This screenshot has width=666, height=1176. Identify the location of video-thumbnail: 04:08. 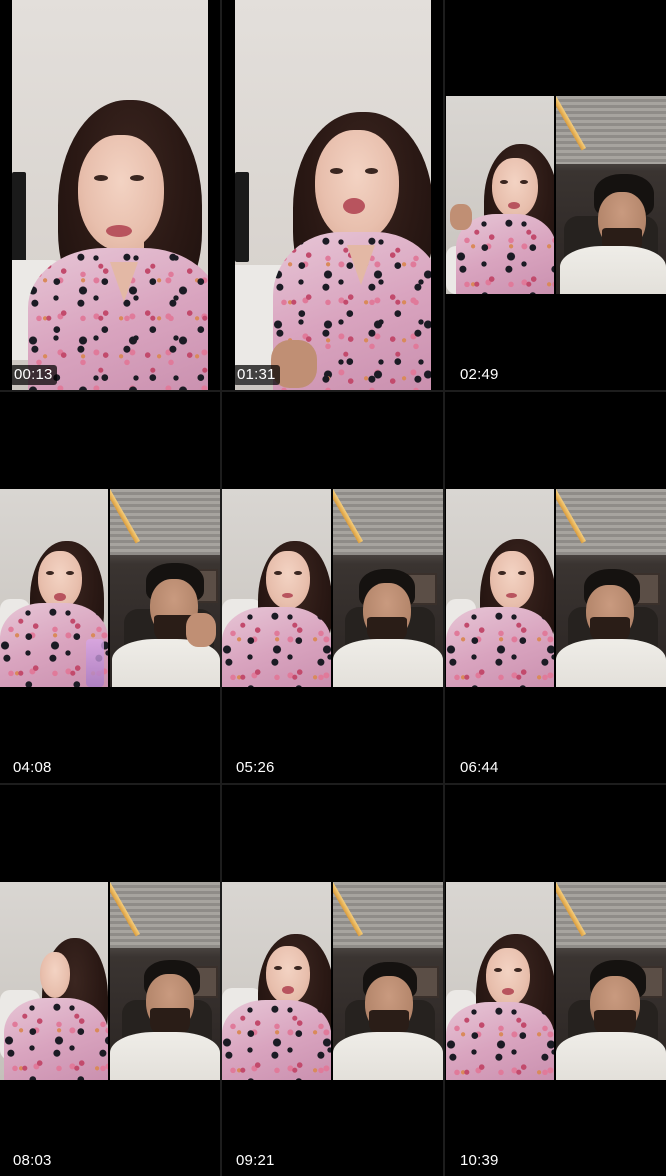
(110, 587).